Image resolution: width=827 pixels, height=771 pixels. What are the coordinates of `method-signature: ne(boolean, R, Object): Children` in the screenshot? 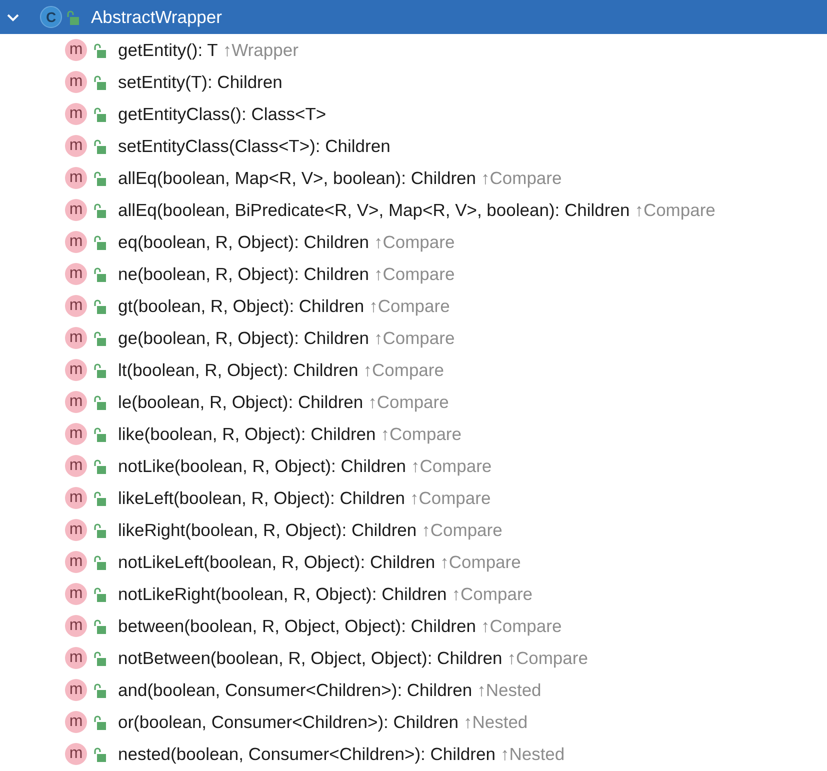 It's located at (243, 274).